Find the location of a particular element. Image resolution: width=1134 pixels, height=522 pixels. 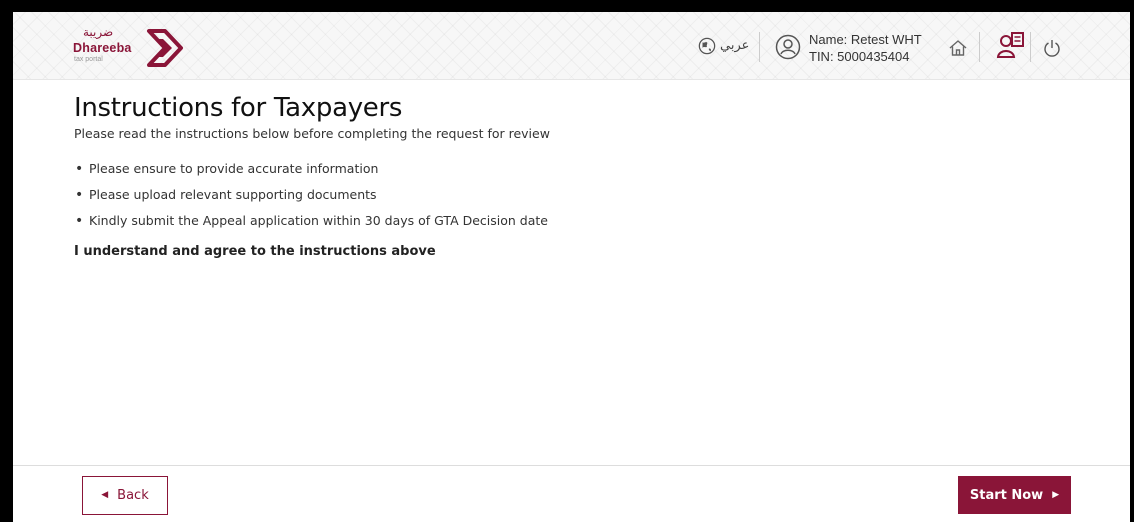

logo-chevron-icon is located at coordinates (165, 48).